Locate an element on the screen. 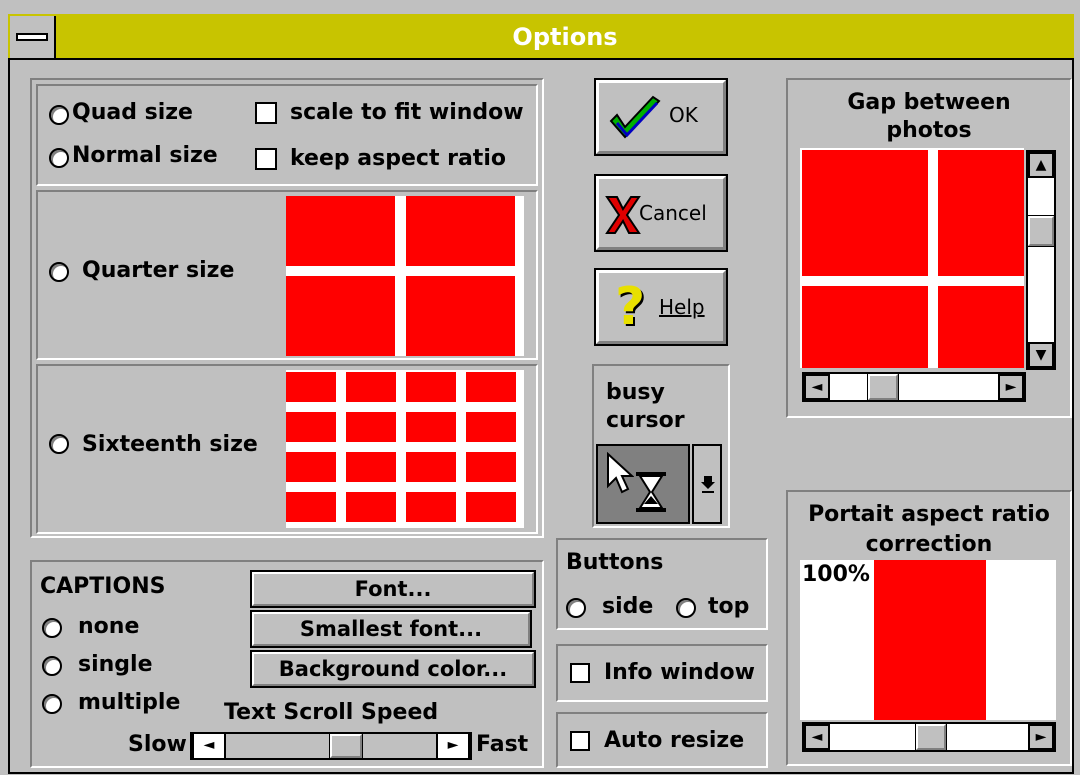  scale-to-fit-label: scale to fit window is located at coordinates (407, 112).